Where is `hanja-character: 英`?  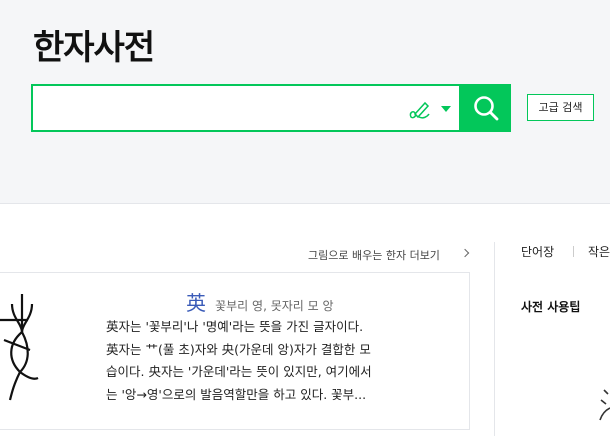 hanja-character: 英 is located at coordinates (196, 303).